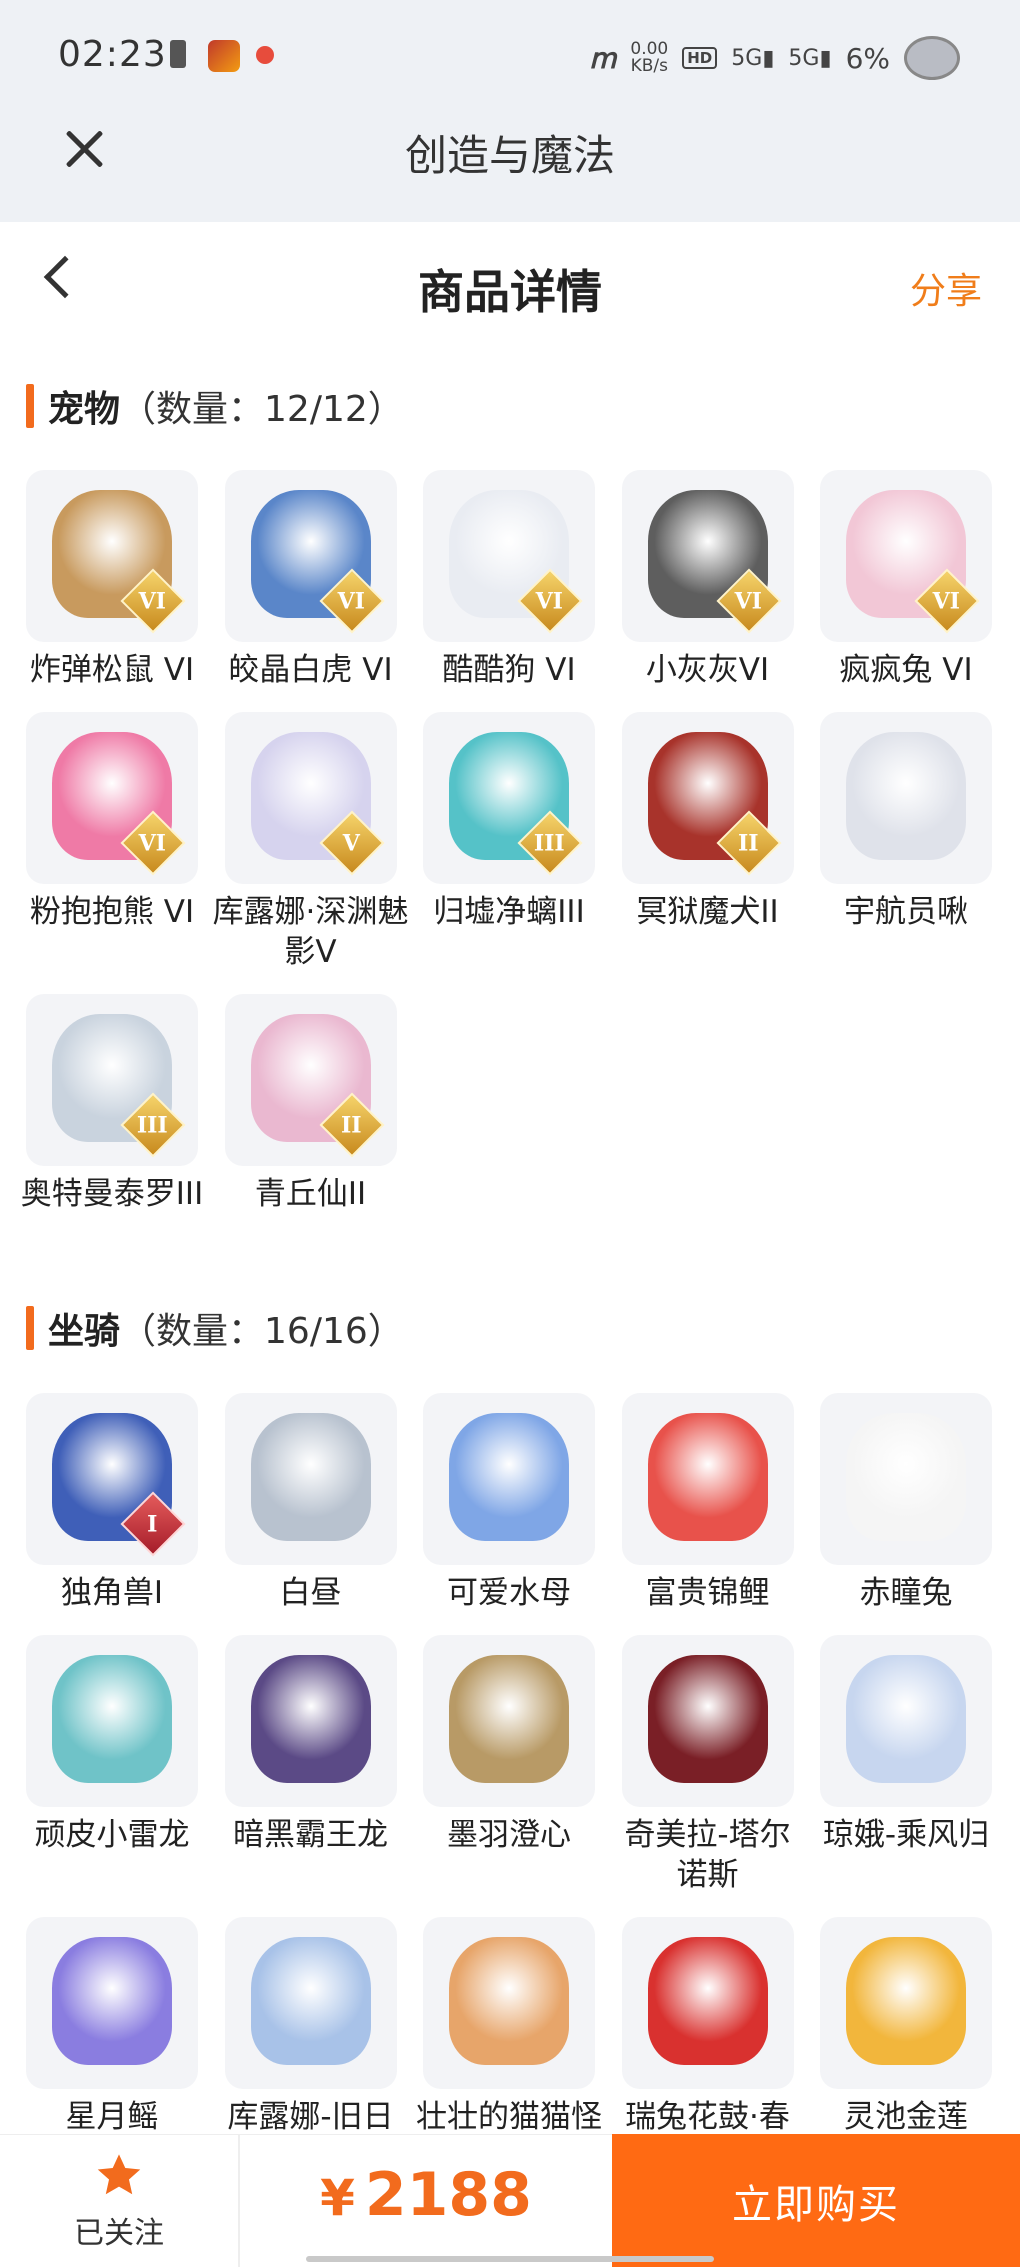  What do you see at coordinates (510, 2259) in the screenshot?
I see `home-indicator` at bounding box center [510, 2259].